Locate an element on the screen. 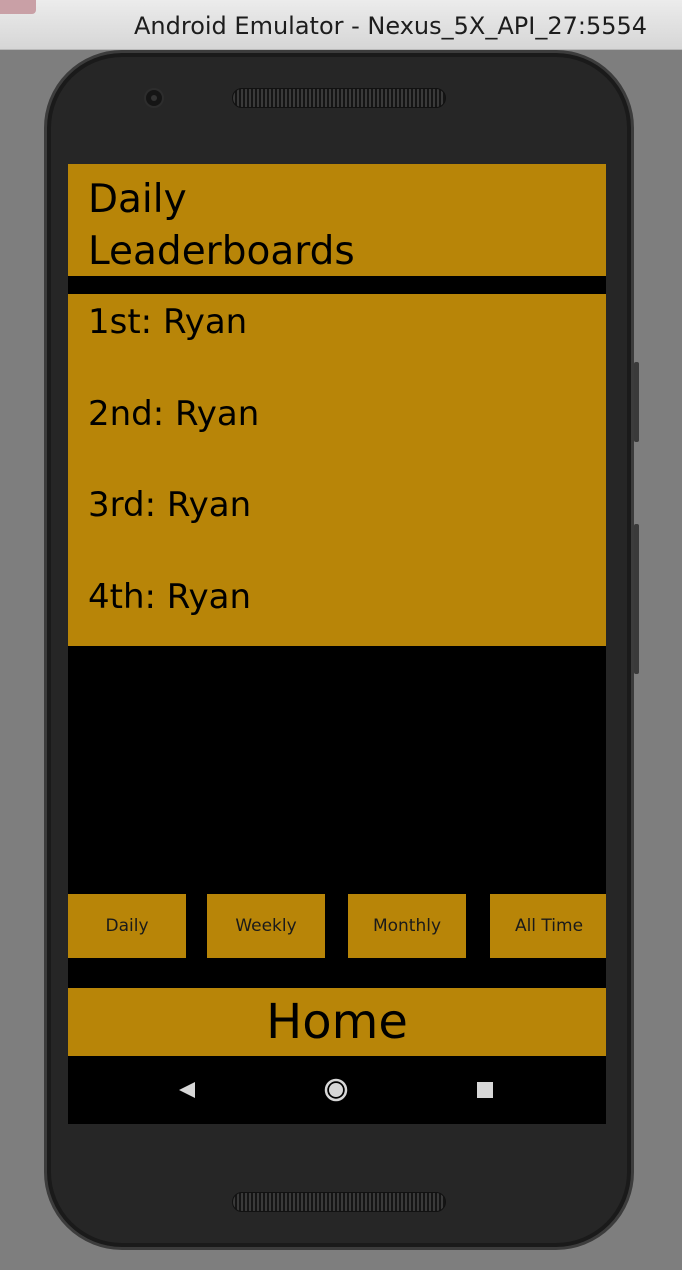  leaderboard-entry-1: 1st: Ryan is located at coordinates (168, 322).